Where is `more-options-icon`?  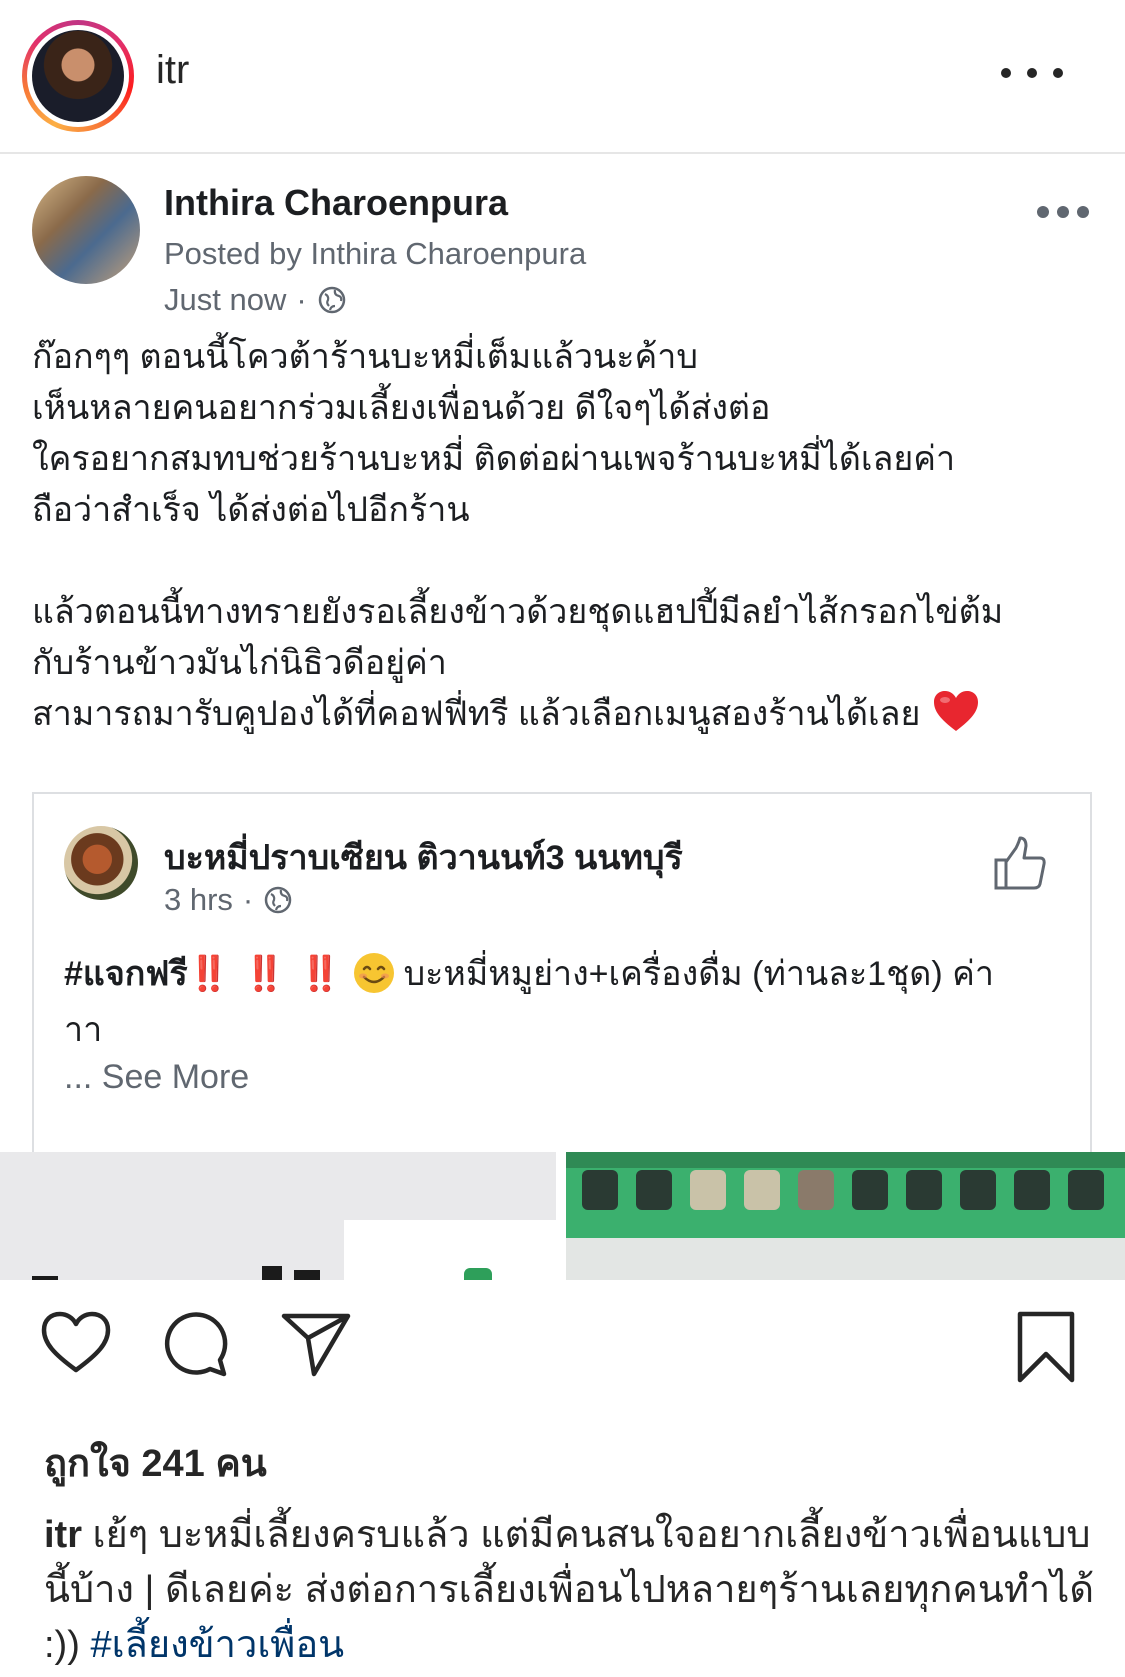 more-options-icon is located at coordinates (1039, 72).